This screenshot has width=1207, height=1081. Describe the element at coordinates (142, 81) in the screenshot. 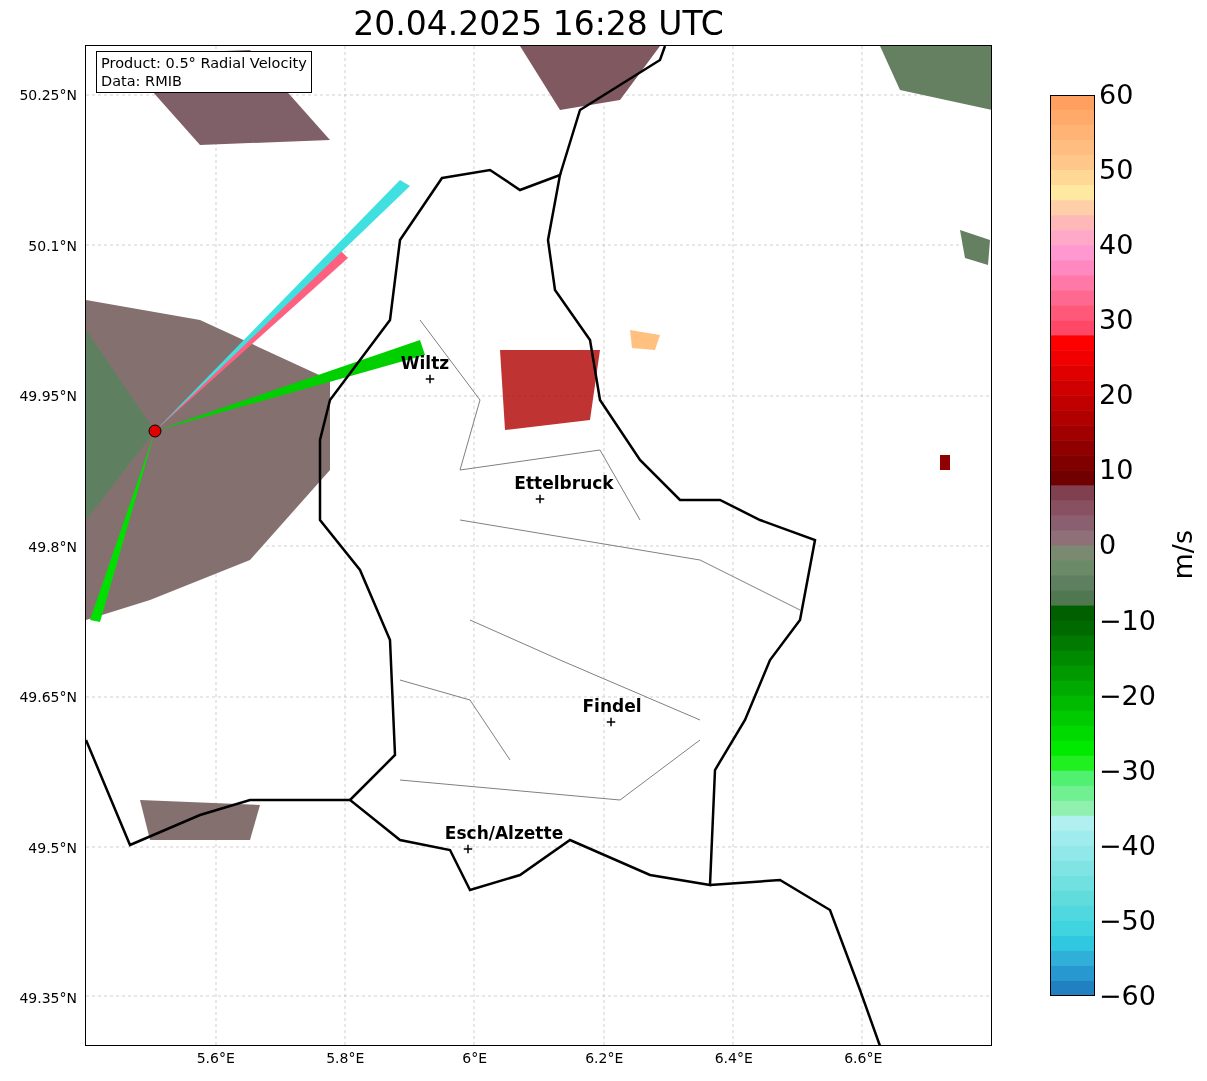

I see `legend-text: Data: RMIB` at that location.